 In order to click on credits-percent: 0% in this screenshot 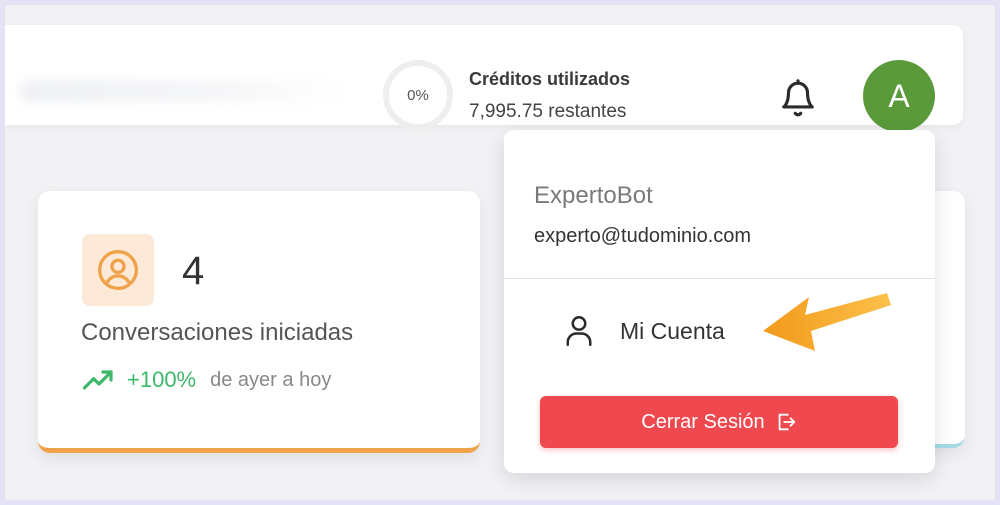, I will do `click(418, 95)`.